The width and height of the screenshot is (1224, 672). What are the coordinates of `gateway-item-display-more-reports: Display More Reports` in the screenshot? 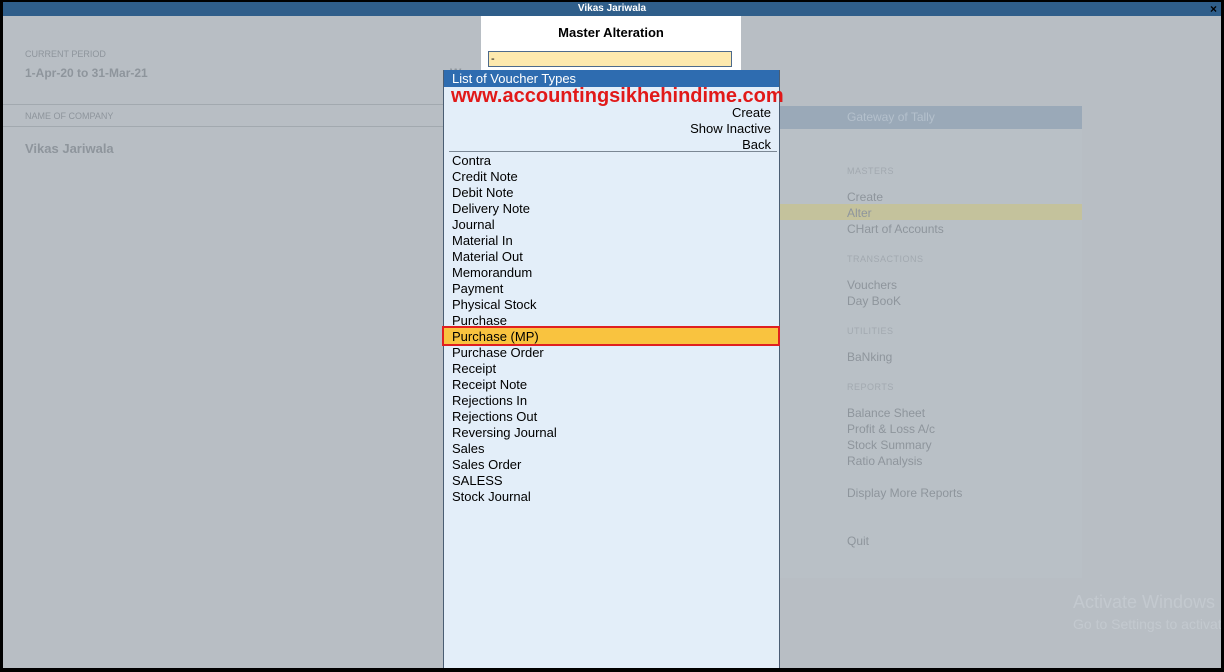 It's located at (904, 493).